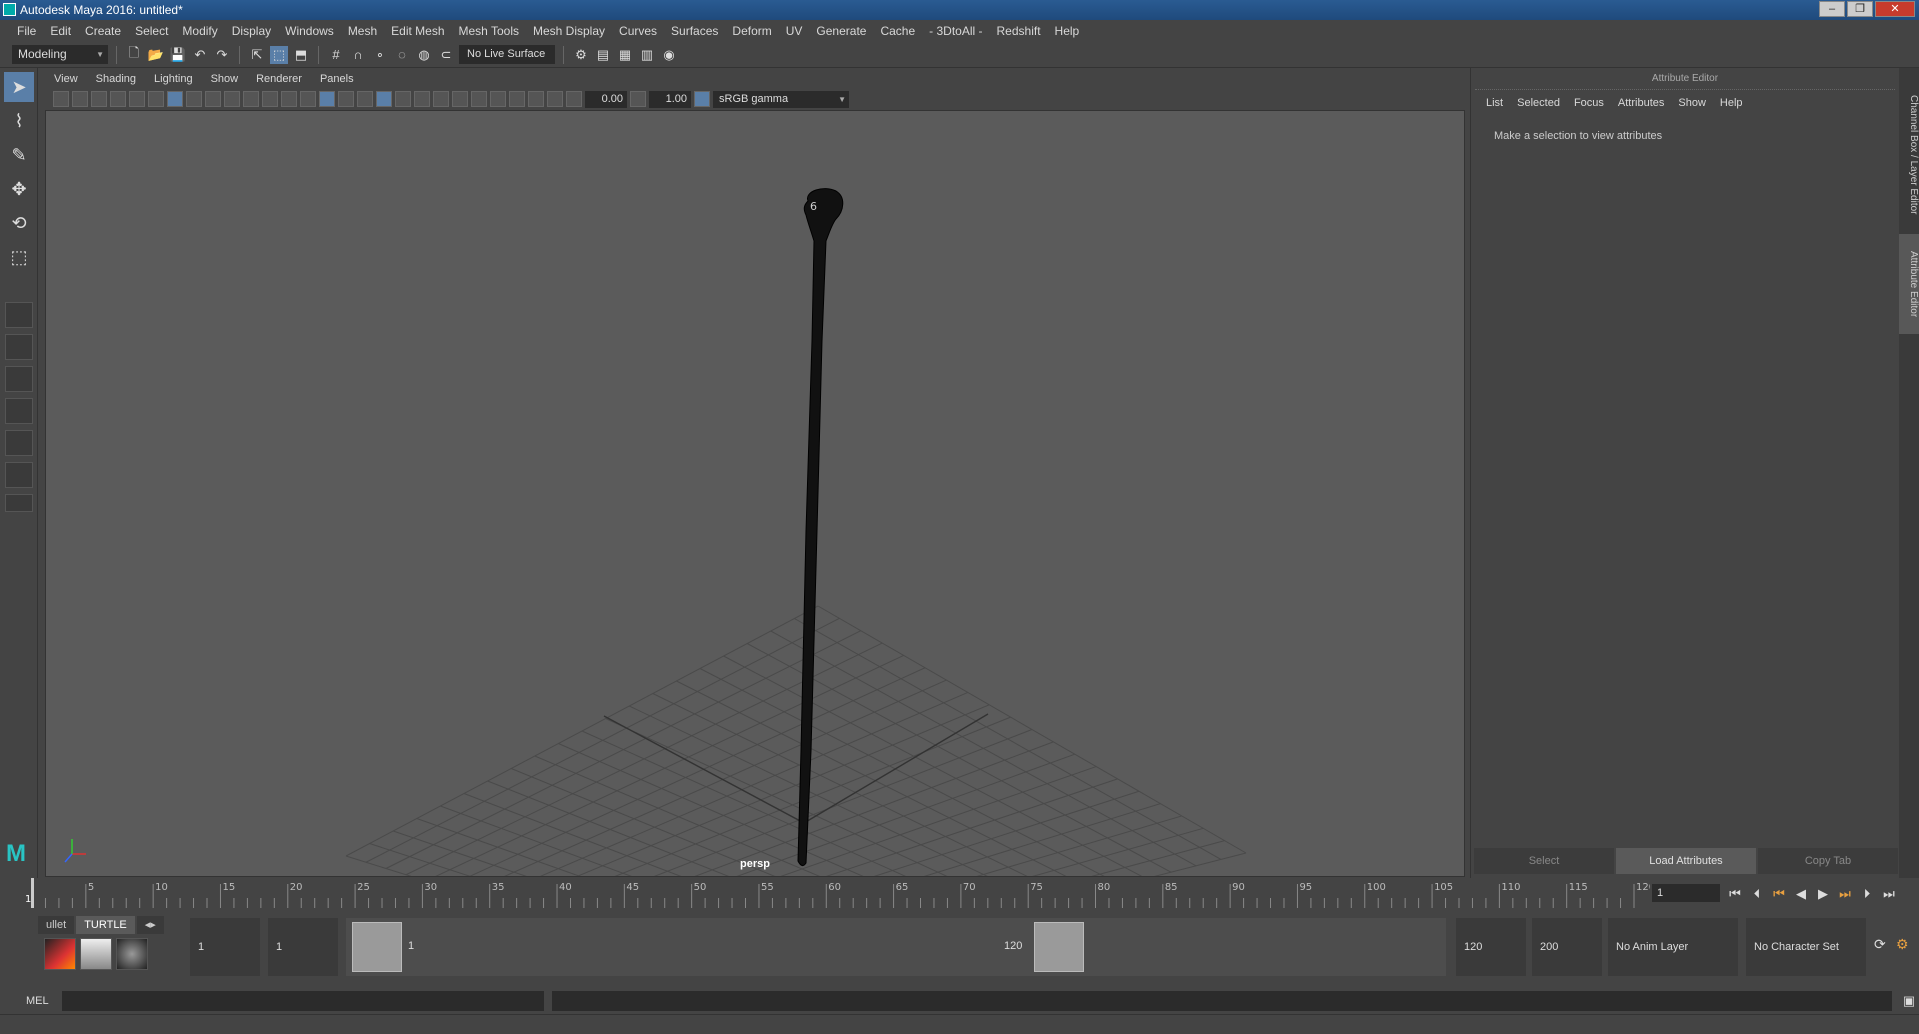 This screenshot has width=1919, height=1034. I want to click on range-start-handle, so click(377, 947).